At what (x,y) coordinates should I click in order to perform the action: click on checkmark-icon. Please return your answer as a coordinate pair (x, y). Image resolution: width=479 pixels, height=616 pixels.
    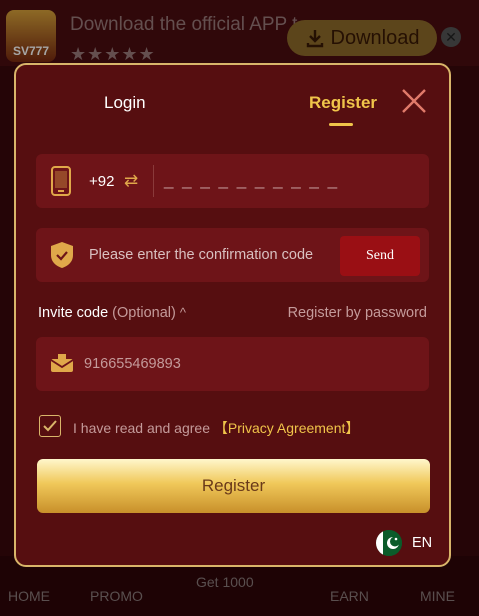
    Looking at the image, I should click on (50, 426).